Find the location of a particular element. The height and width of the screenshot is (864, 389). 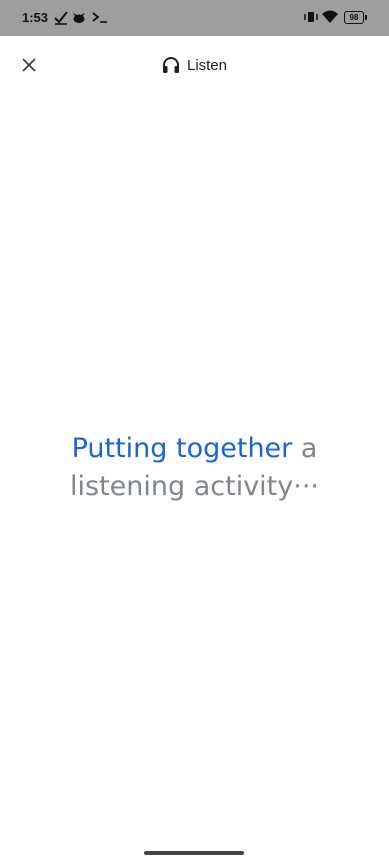

cat-icon is located at coordinates (79, 18).